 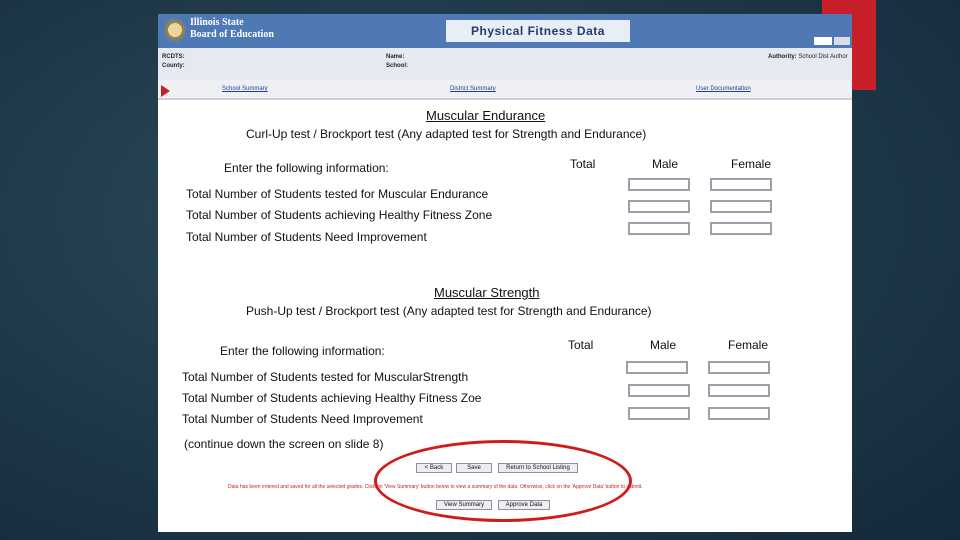 What do you see at coordinates (232, 34) in the screenshot?
I see `org-line-2: Board of Education` at bounding box center [232, 34].